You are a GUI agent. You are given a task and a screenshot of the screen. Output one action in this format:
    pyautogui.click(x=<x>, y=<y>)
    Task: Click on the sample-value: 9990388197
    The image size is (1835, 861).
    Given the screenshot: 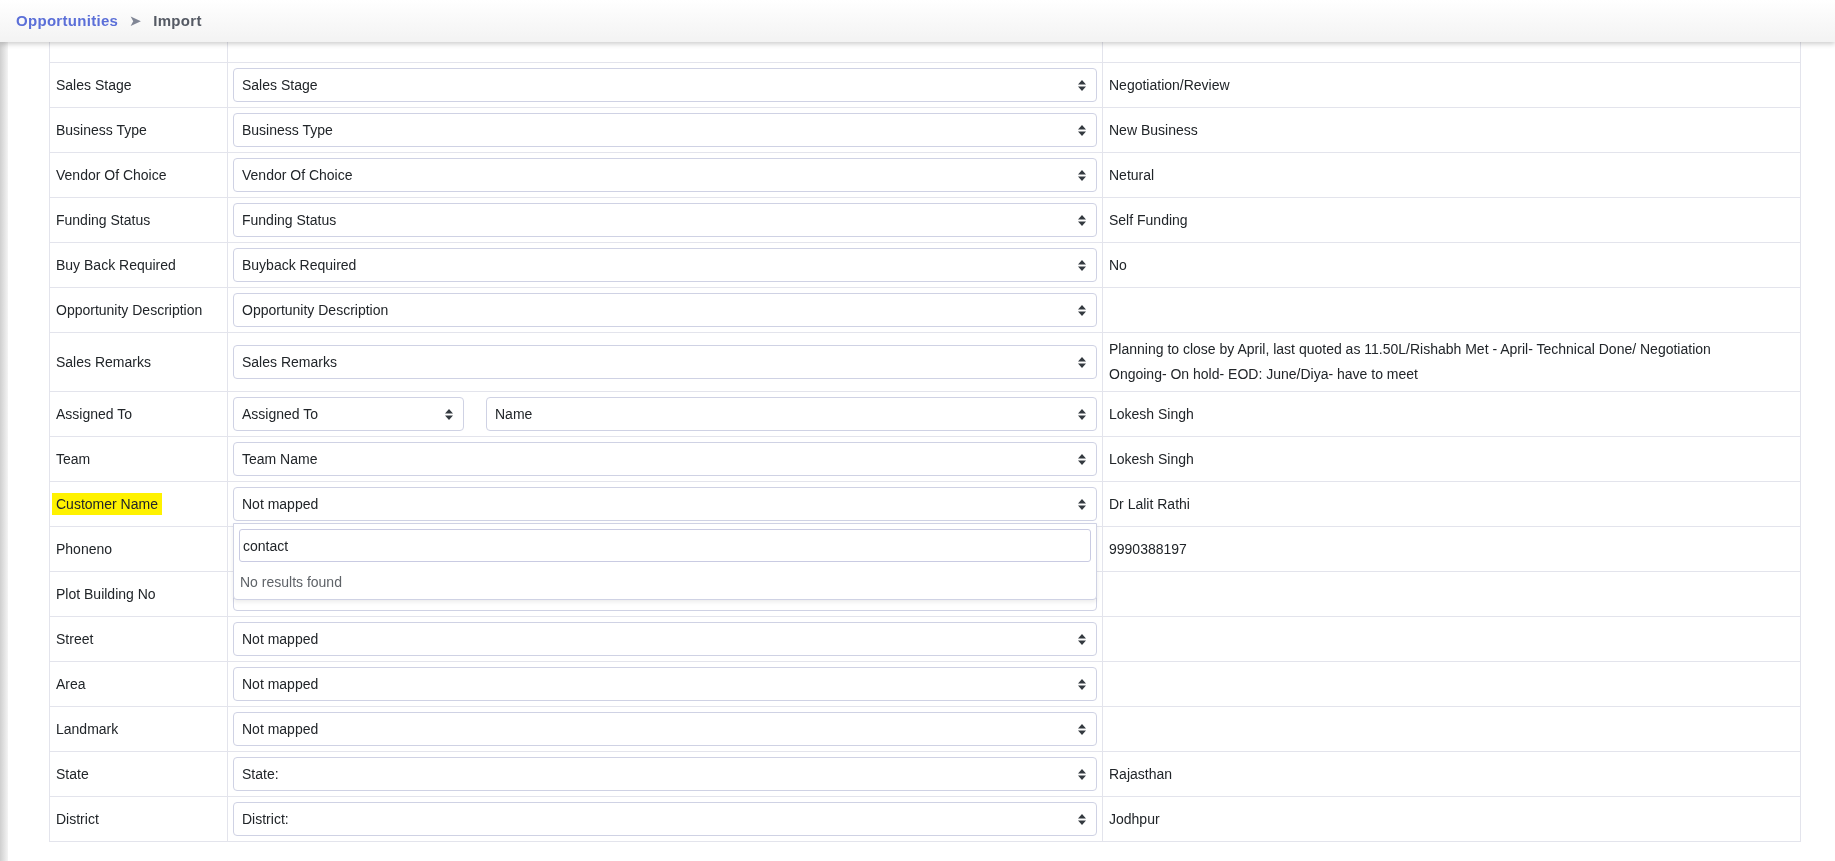 What is the action you would take?
    pyautogui.click(x=1148, y=548)
    